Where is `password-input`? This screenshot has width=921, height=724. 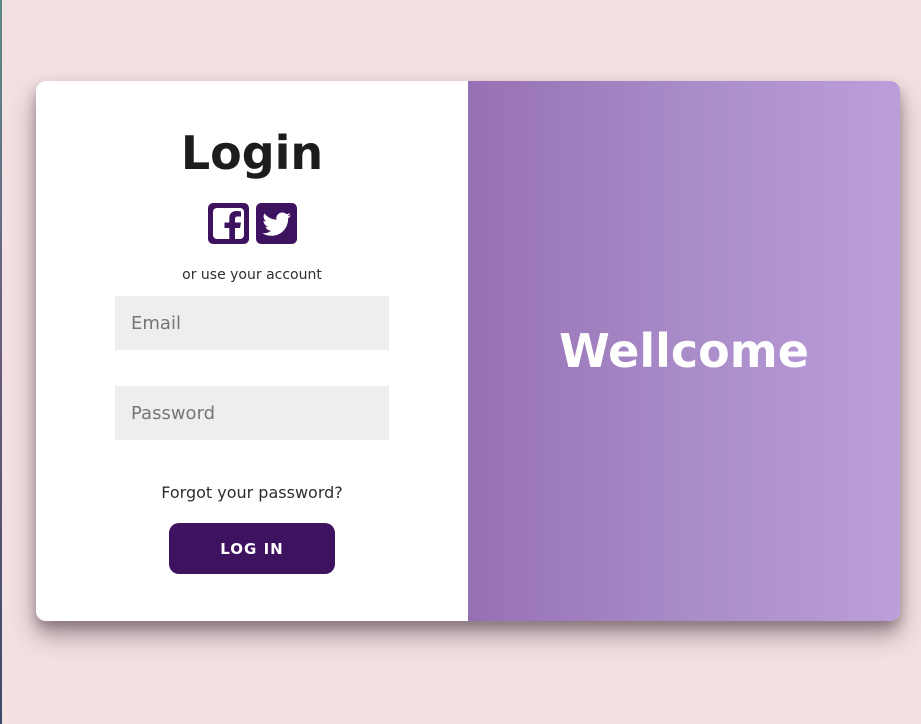
password-input is located at coordinates (252, 413).